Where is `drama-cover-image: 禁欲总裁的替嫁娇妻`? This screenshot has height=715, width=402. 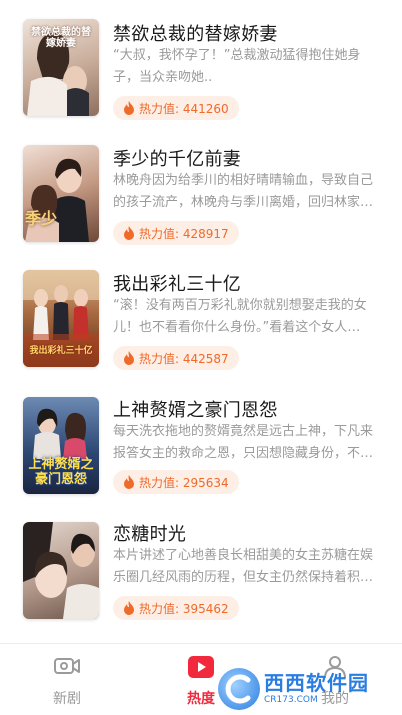
drama-cover-image: 禁欲总裁的替嫁娇妻 is located at coordinates (61, 67).